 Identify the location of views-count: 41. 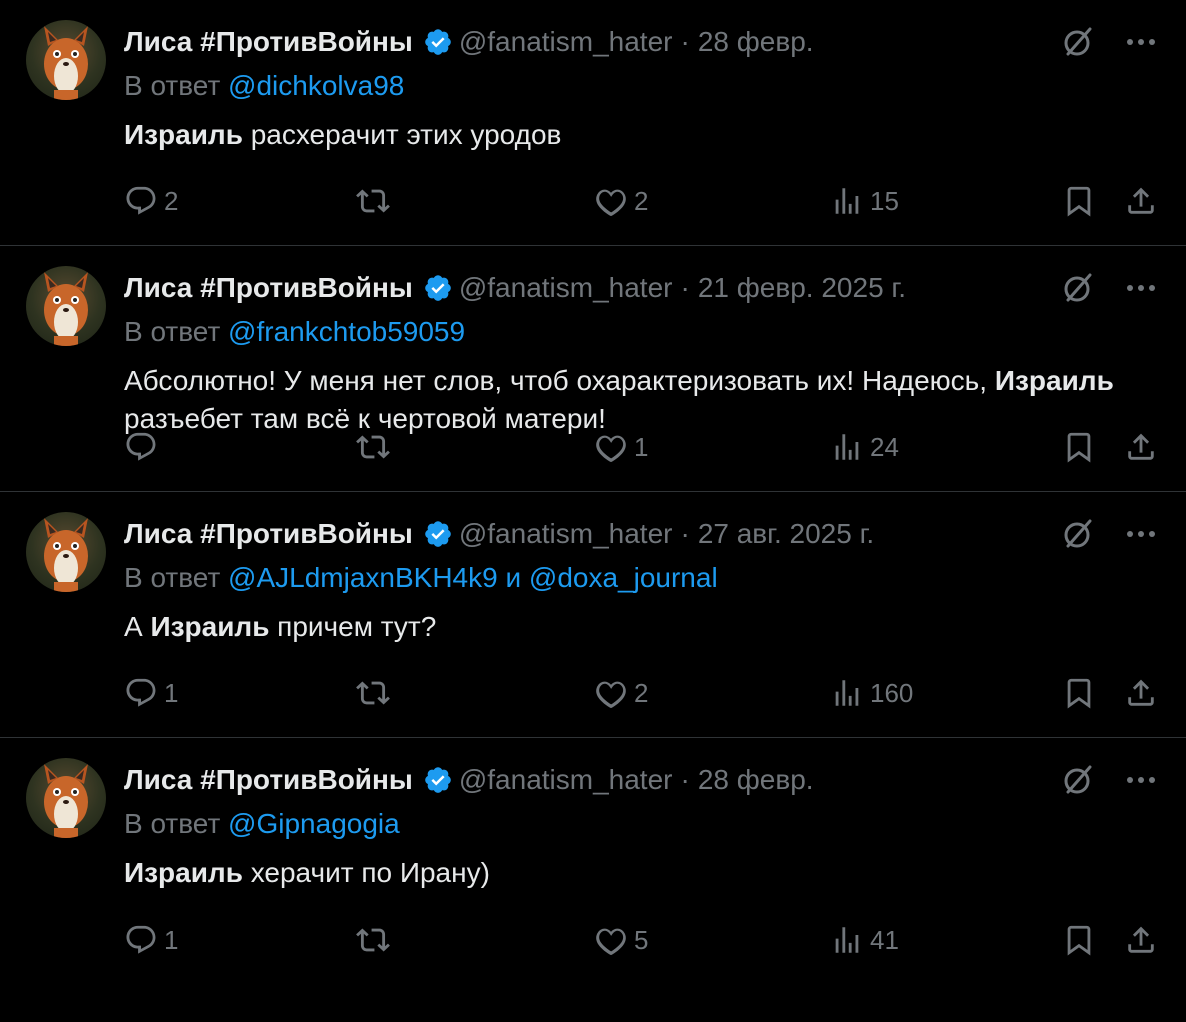
(884, 939).